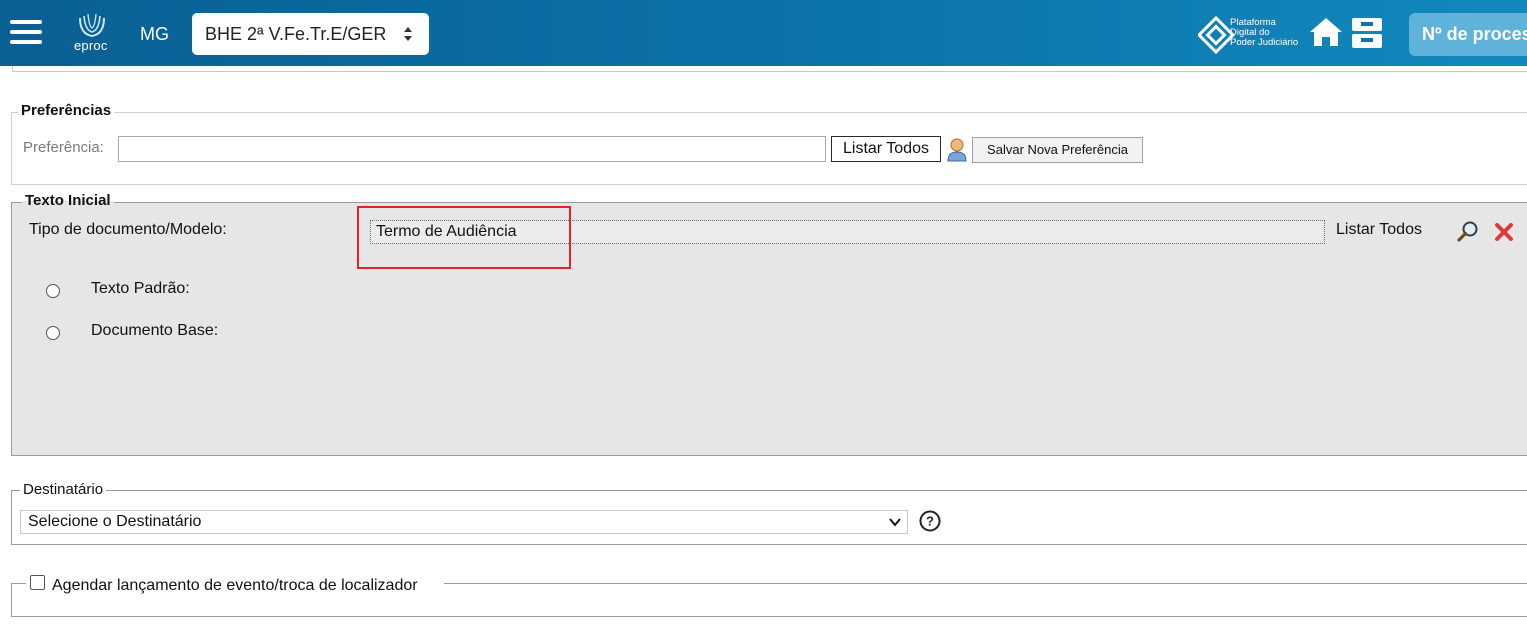  I want to click on help-icon: ?, so click(930, 521).